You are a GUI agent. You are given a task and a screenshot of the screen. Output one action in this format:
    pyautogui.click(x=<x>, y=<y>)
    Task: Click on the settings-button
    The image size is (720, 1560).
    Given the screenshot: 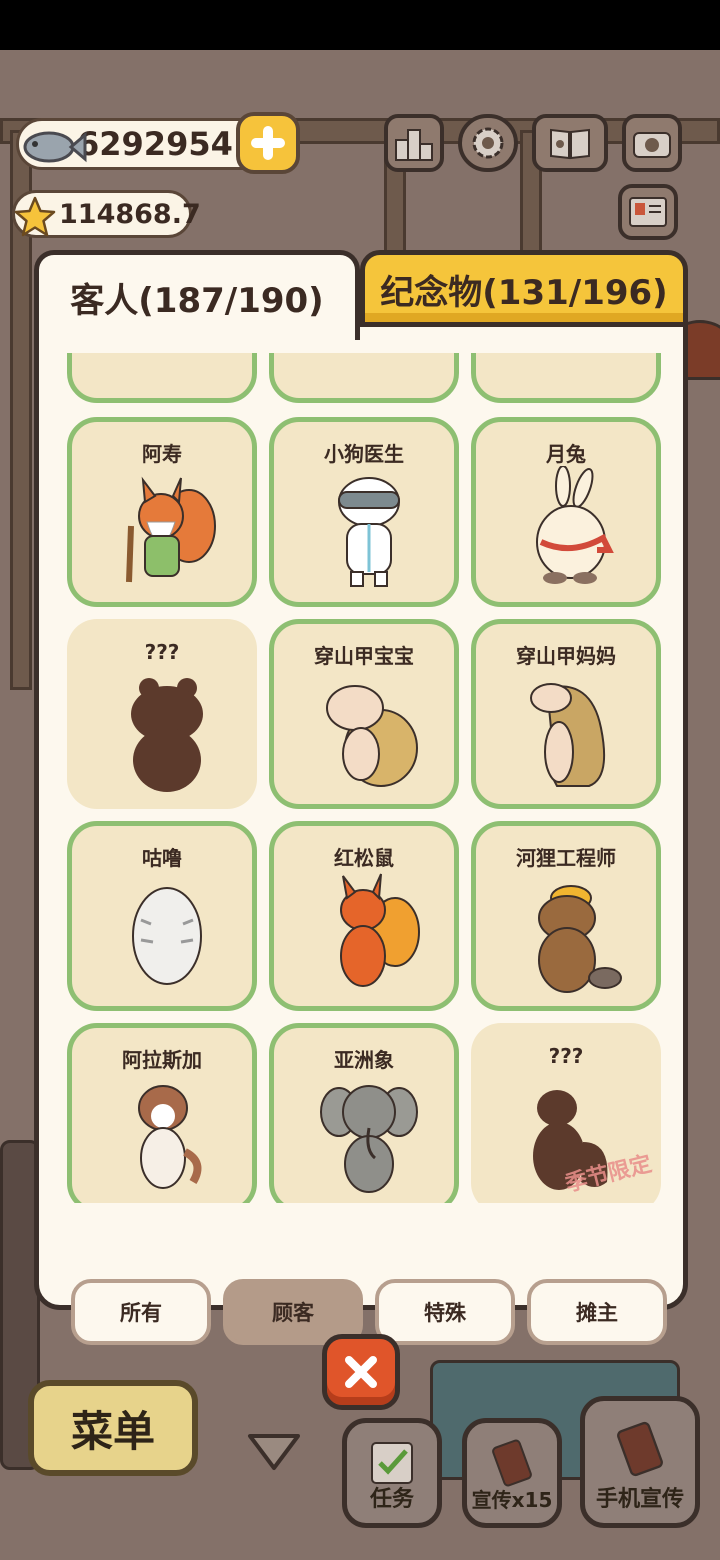 What is the action you would take?
    pyautogui.click(x=488, y=143)
    